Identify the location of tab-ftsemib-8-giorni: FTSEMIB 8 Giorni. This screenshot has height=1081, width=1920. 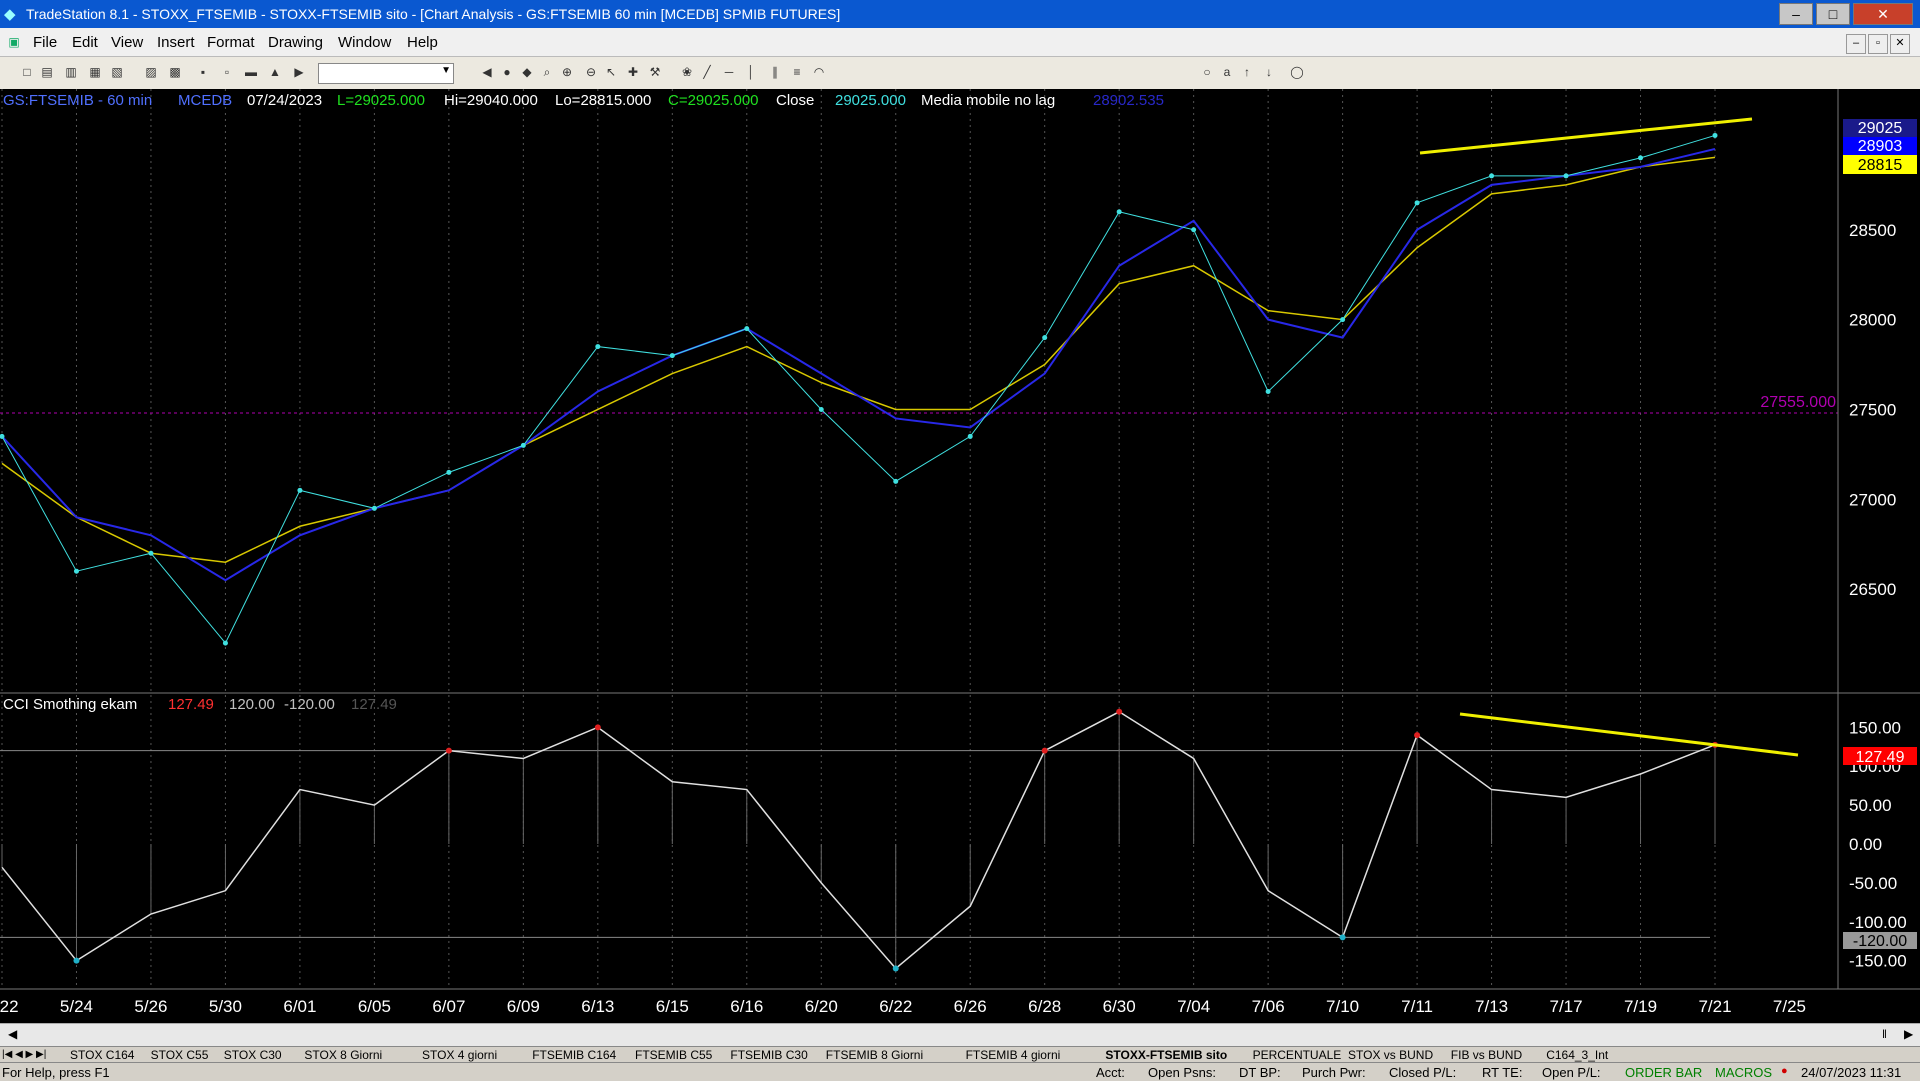
(874, 1055).